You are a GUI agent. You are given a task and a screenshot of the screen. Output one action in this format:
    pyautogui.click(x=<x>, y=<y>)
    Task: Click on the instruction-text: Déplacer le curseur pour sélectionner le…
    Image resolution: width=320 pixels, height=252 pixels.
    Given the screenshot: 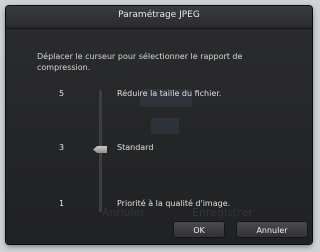 What is the action you would take?
    pyautogui.click(x=140, y=62)
    